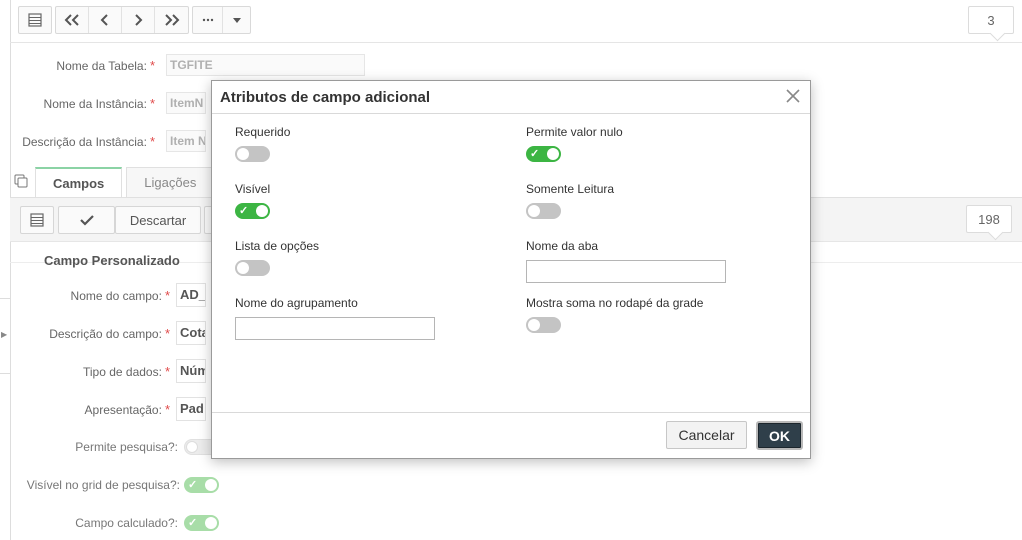 The height and width of the screenshot is (540, 1022). I want to click on table-name-label: Nome da Tabela: *, so click(105, 65).